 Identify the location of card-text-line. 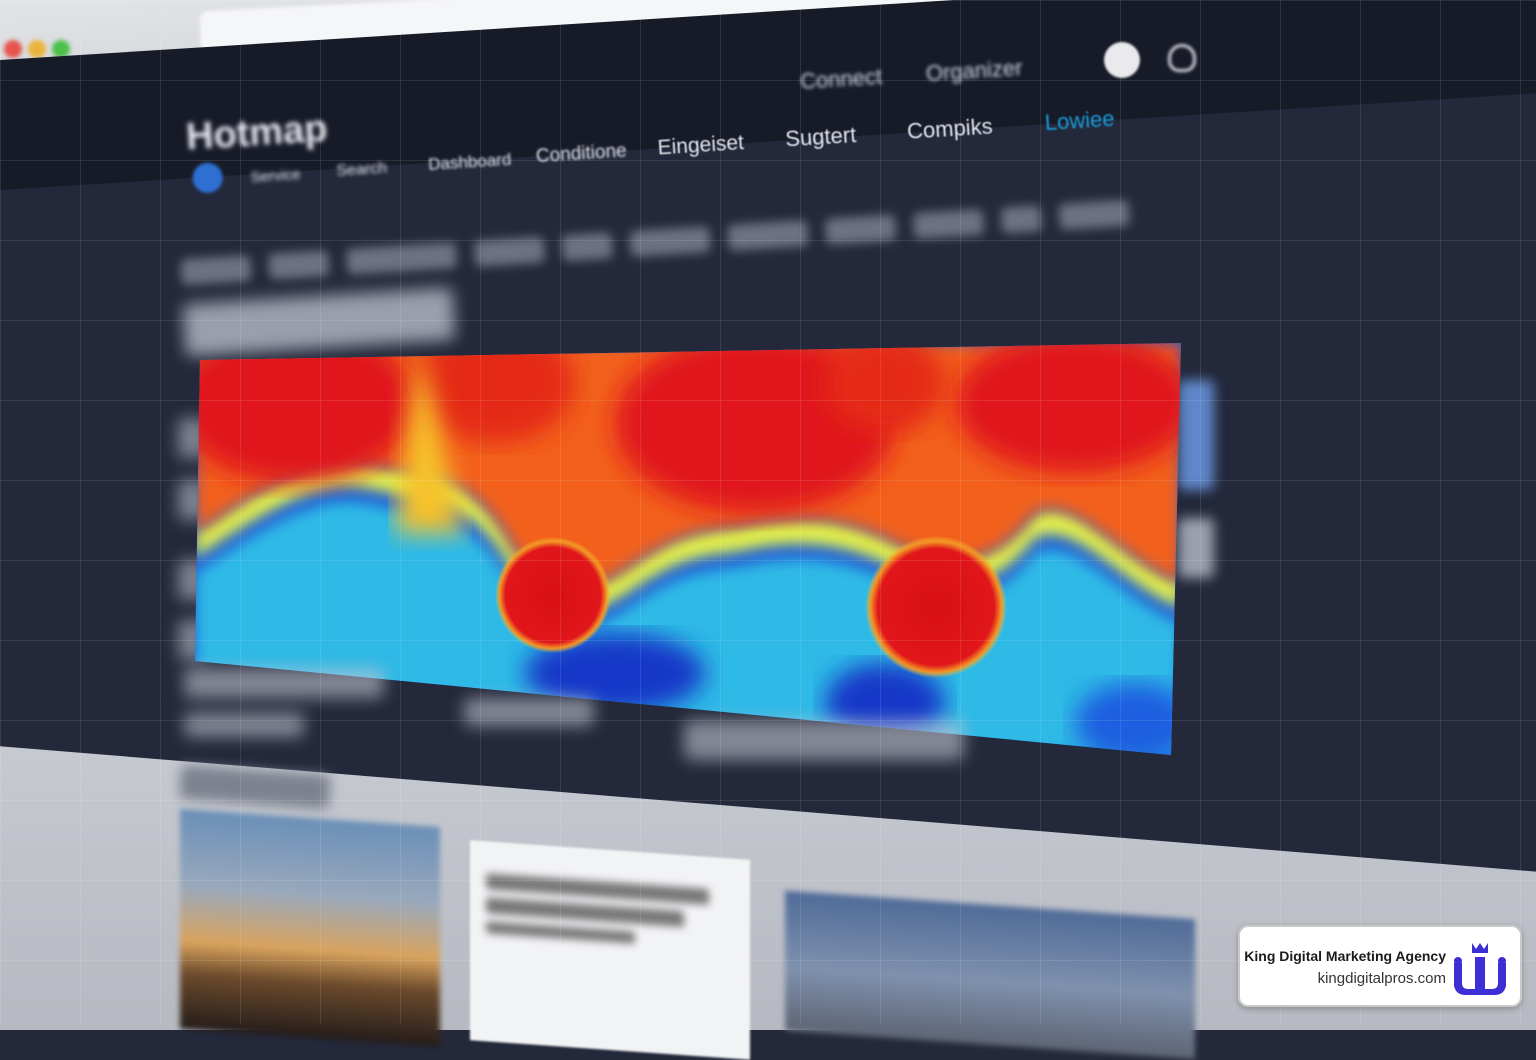
(560, 932).